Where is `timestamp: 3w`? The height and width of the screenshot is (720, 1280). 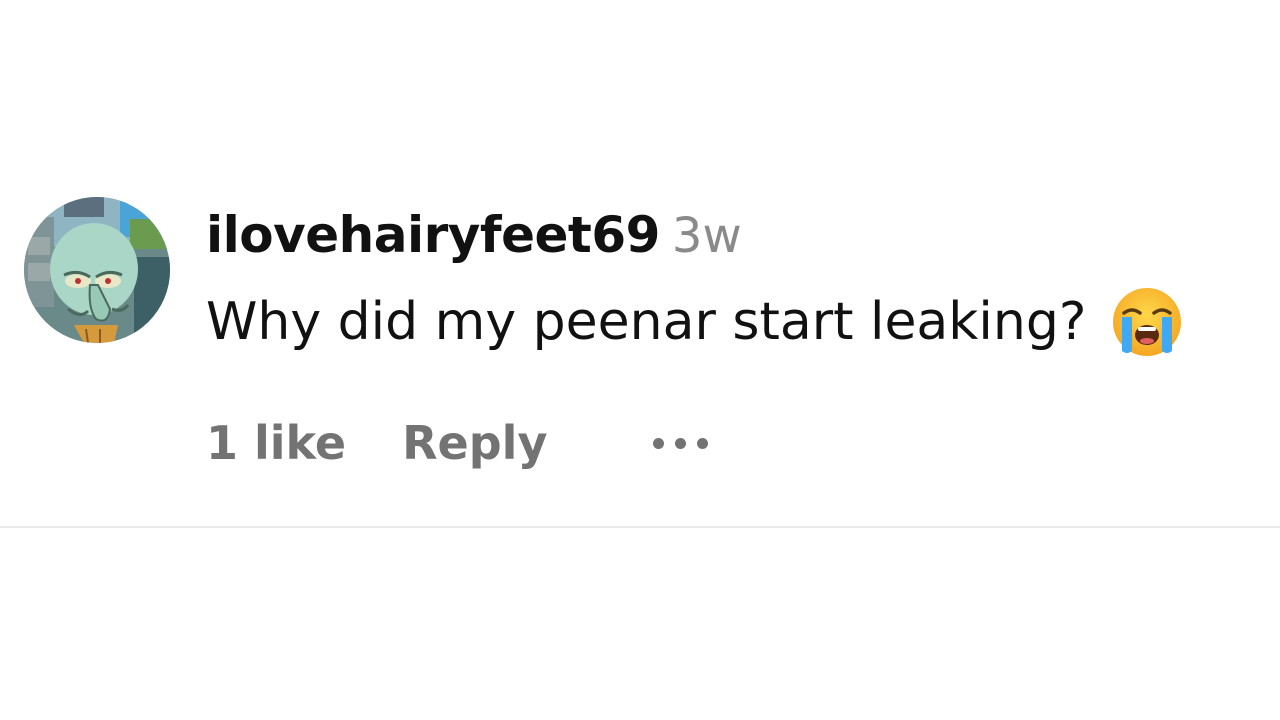 timestamp: 3w is located at coordinates (707, 236).